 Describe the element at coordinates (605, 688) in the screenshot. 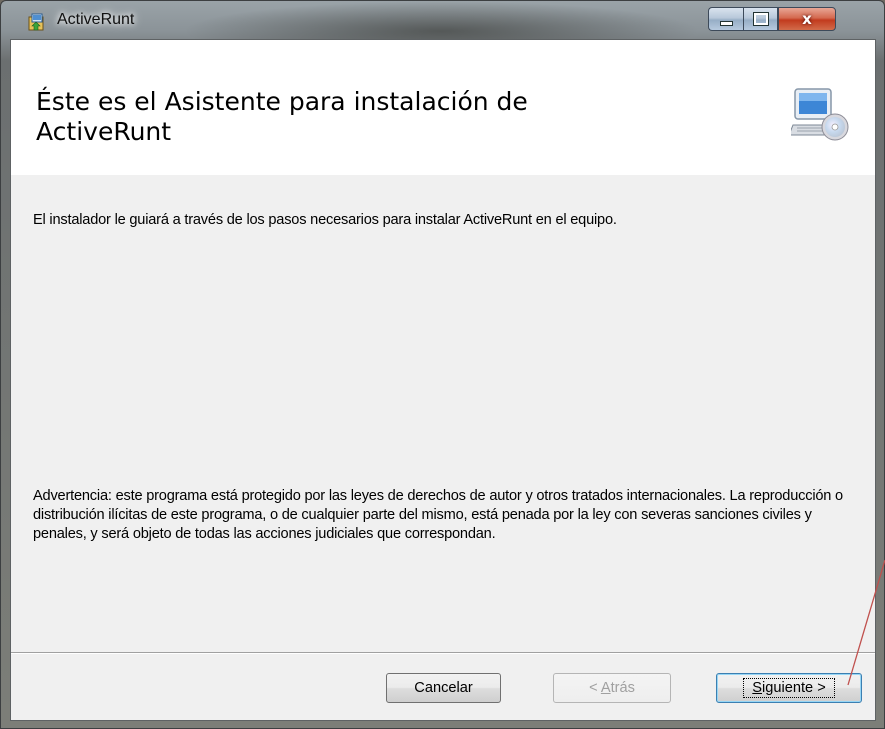

I see `back-mnemonic: A` at that location.